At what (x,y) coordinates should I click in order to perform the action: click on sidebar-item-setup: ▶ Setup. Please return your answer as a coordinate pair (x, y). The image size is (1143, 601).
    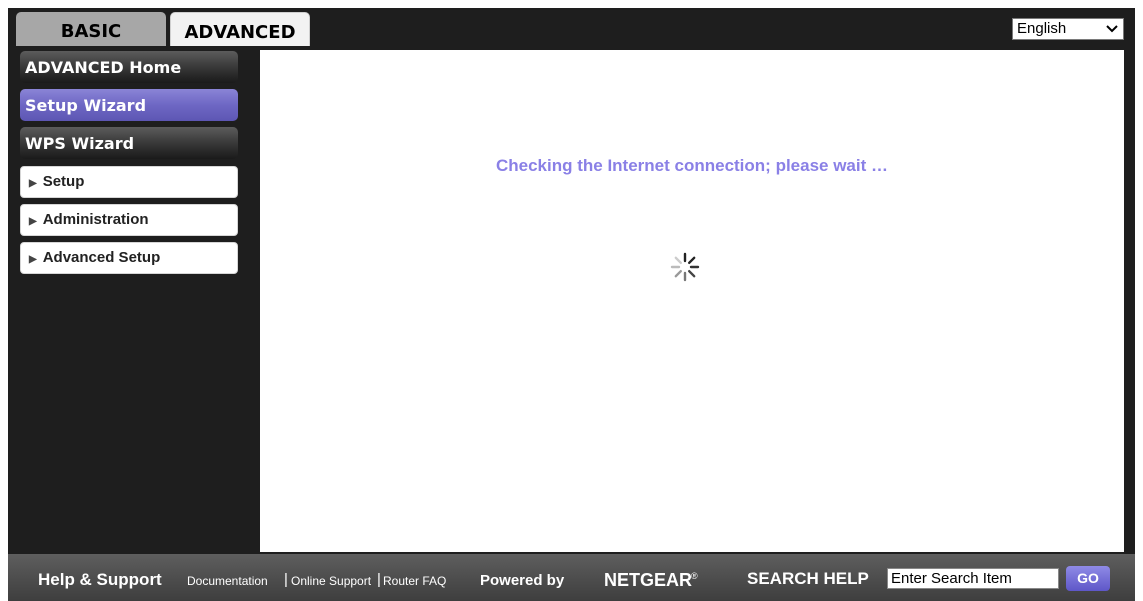
    Looking at the image, I should click on (129, 182).